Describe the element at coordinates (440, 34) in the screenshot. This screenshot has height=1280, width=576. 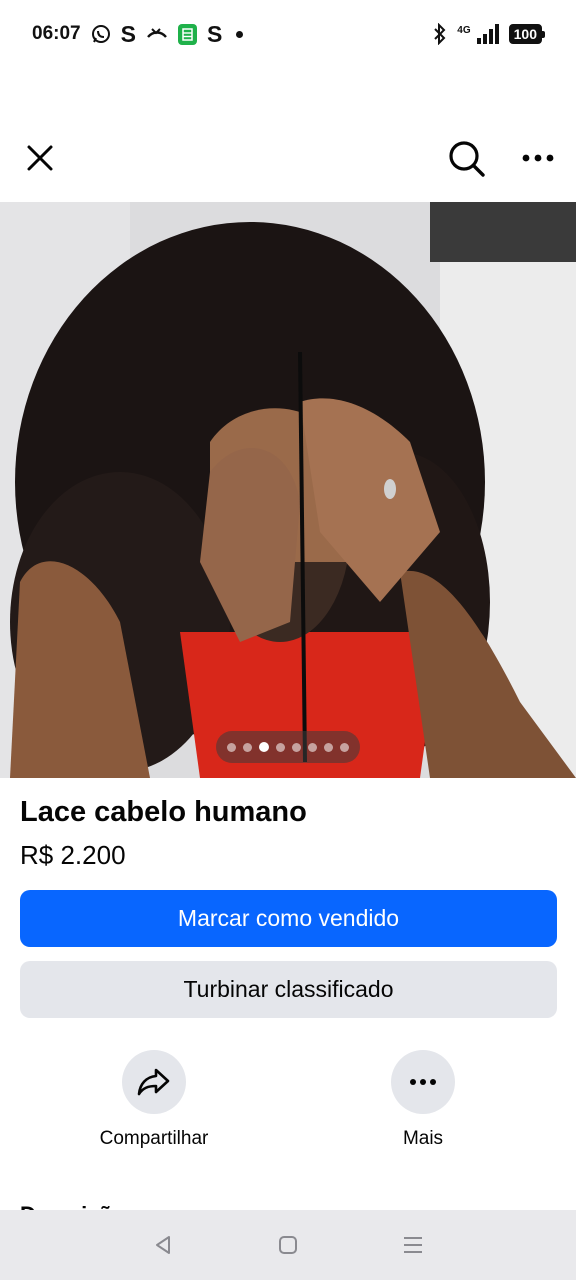
I see `bluetooth-icon` at that location.